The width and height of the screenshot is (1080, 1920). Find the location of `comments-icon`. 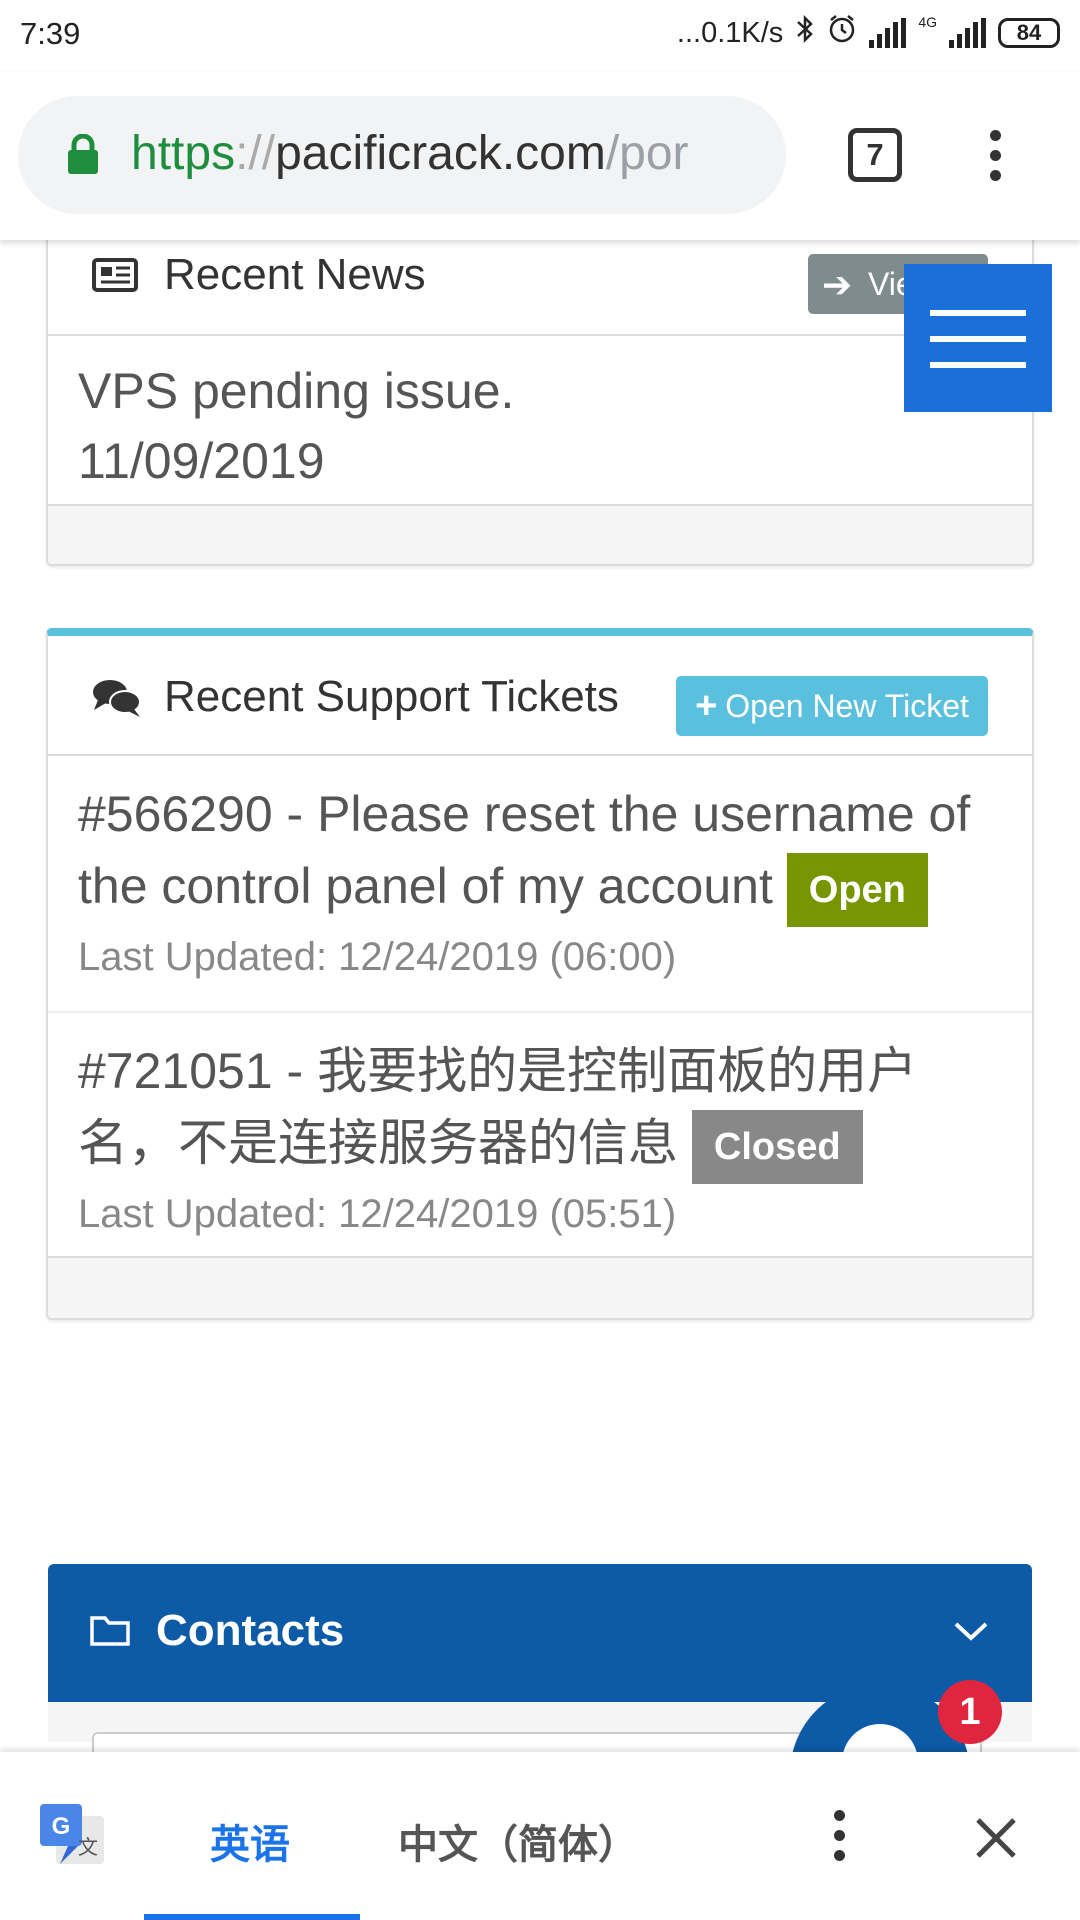

comments-icon is located at coordinates (117, 698).